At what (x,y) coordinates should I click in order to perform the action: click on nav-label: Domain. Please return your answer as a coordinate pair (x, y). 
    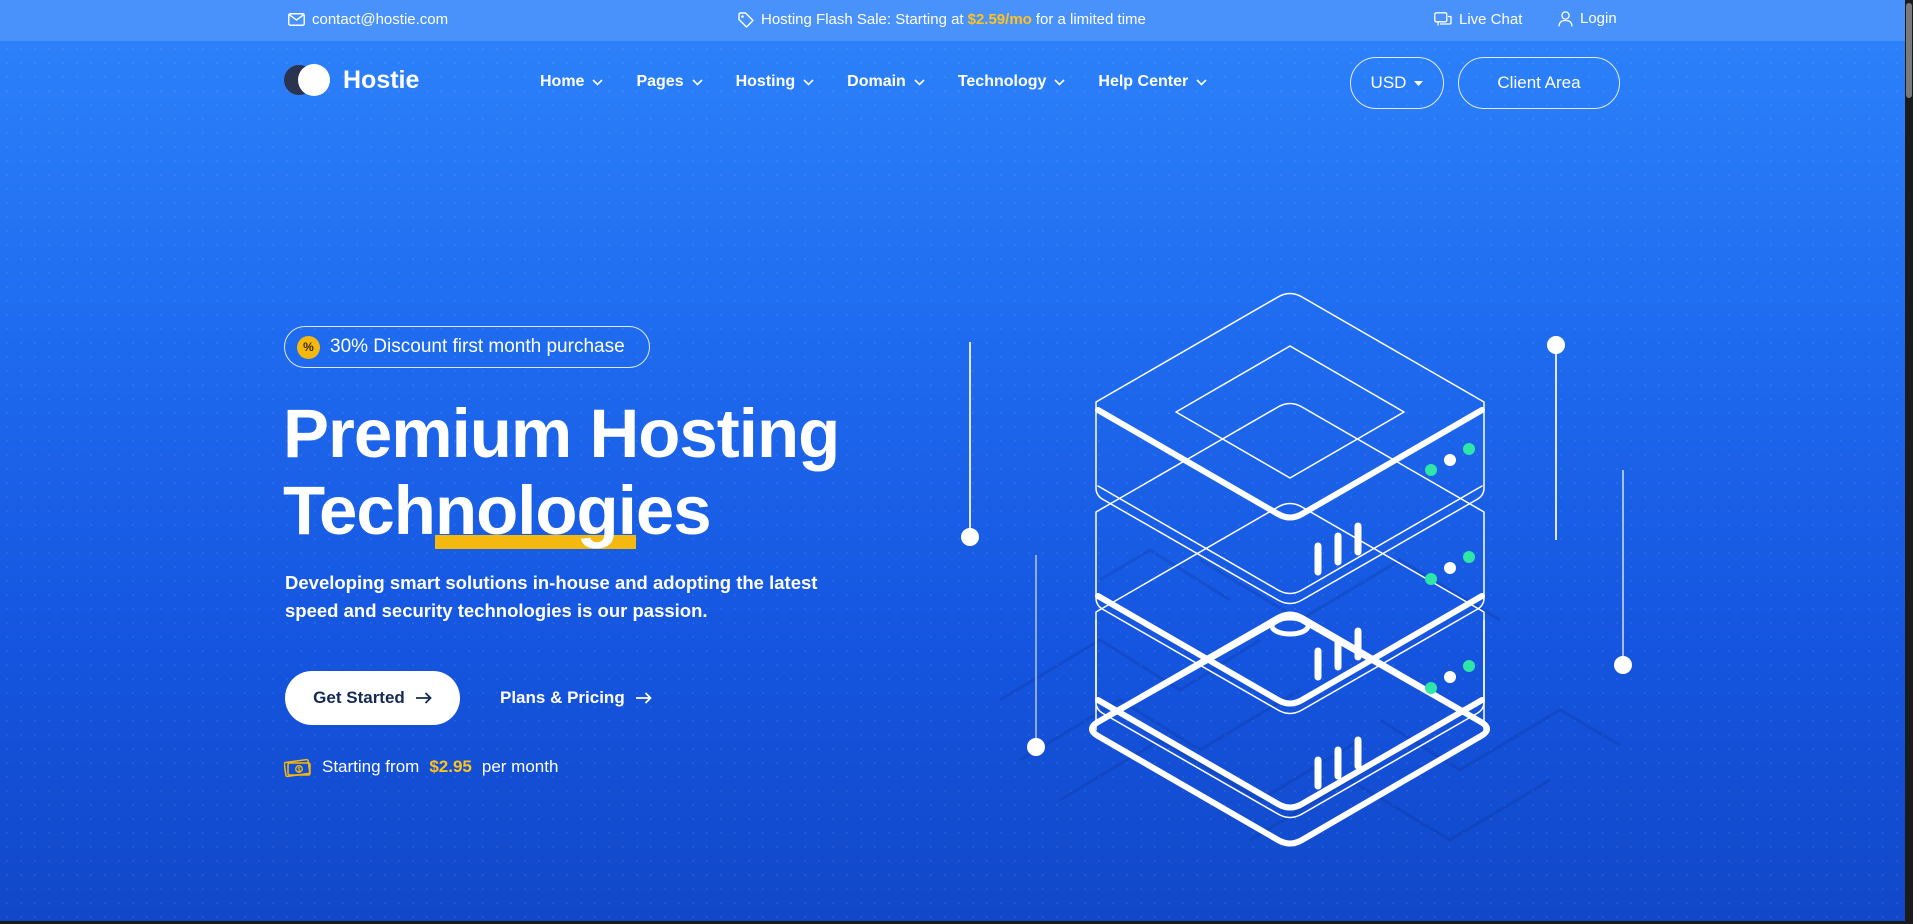
    Looking at the image, I should click on (876, 81).